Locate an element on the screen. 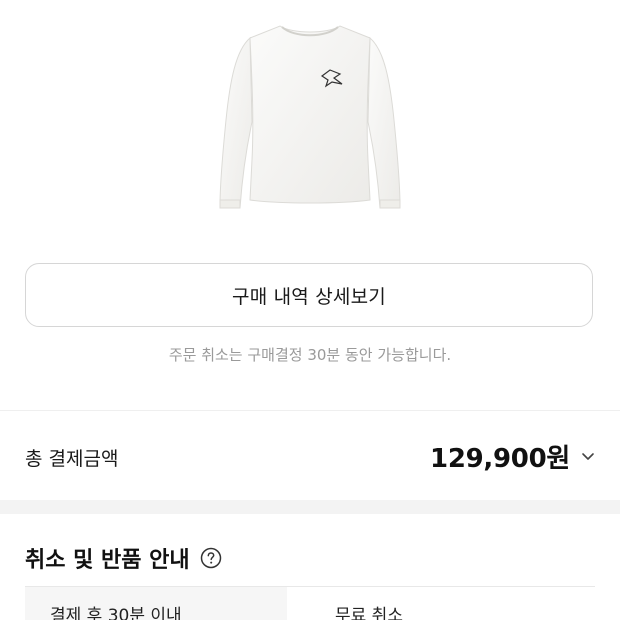 Image resolution: width=620 pixels, height=620 pixels. policy-table: 결제 후 30분 이내 무료 취소 is located at coordinates (310, 603).